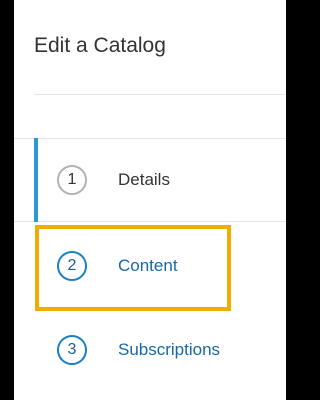  I want to click on header-divider, so click(160, 94).